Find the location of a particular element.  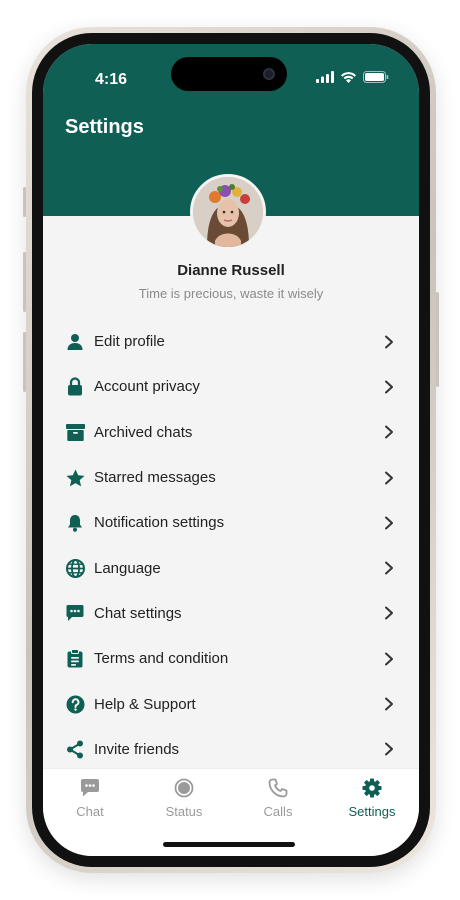

menu-label: Help & Support is located at coordinates (145, 704).